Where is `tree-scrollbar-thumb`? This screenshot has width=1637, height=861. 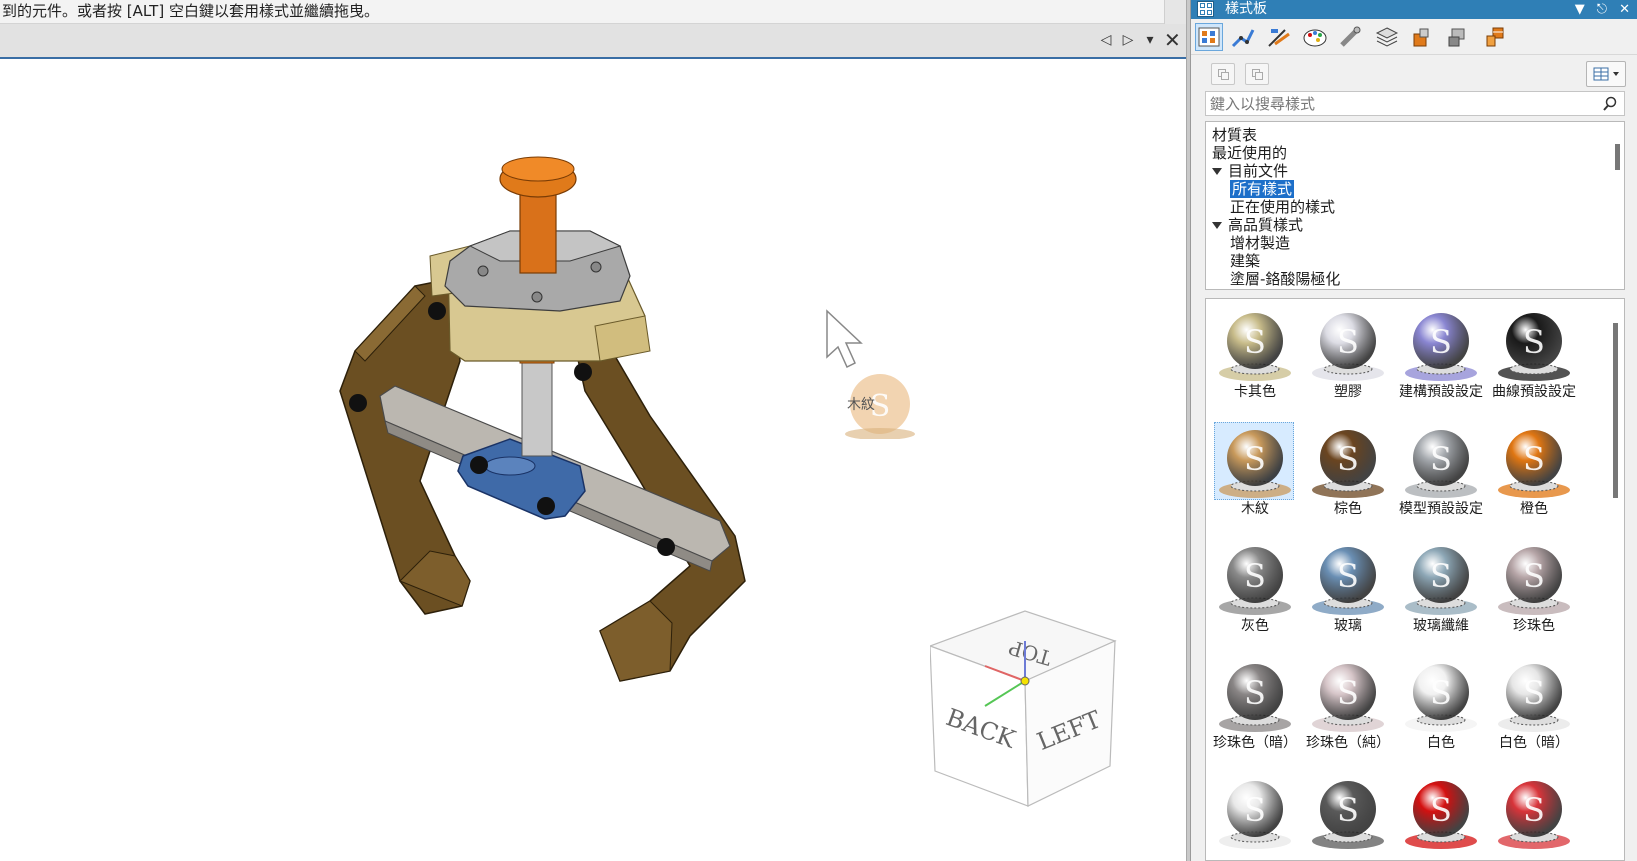 tree-scrollbar-thumb is located at coordinates (1617, 157).